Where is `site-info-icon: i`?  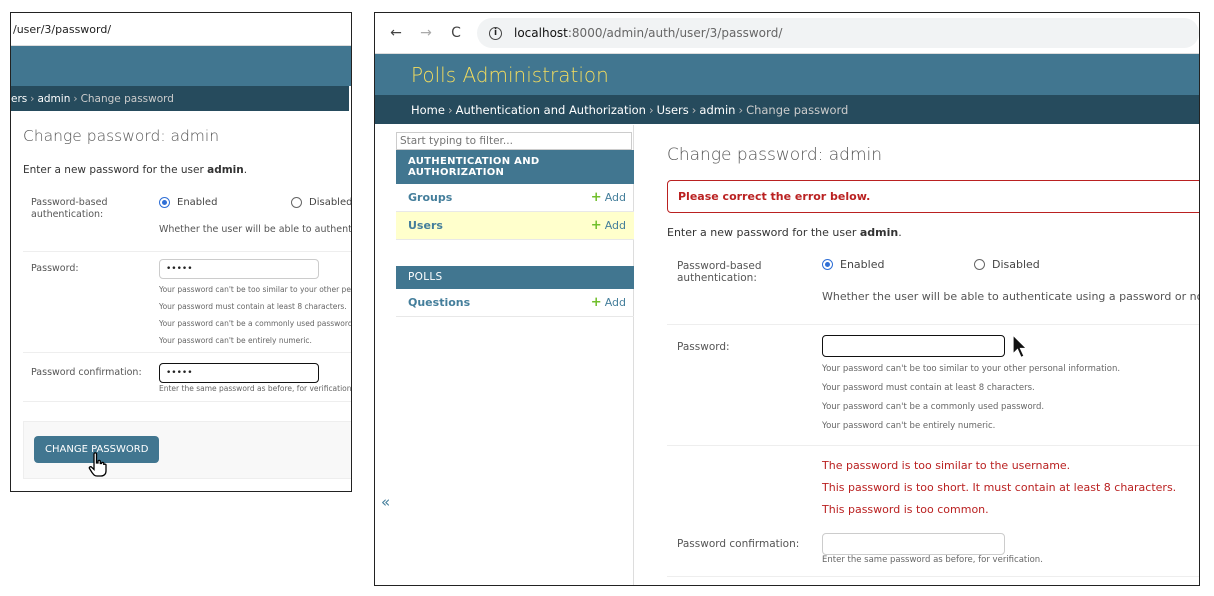
site-info-icon: i is located at coordinates (495, 33).